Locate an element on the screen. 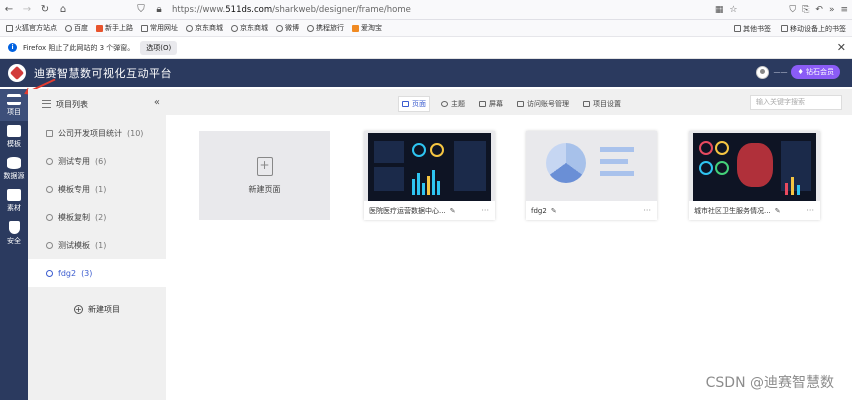 This screenshot has height=400, width=852. page-card: 城市社区卫生服务情况... ✎ ··· is located at coordinates (754, 175).